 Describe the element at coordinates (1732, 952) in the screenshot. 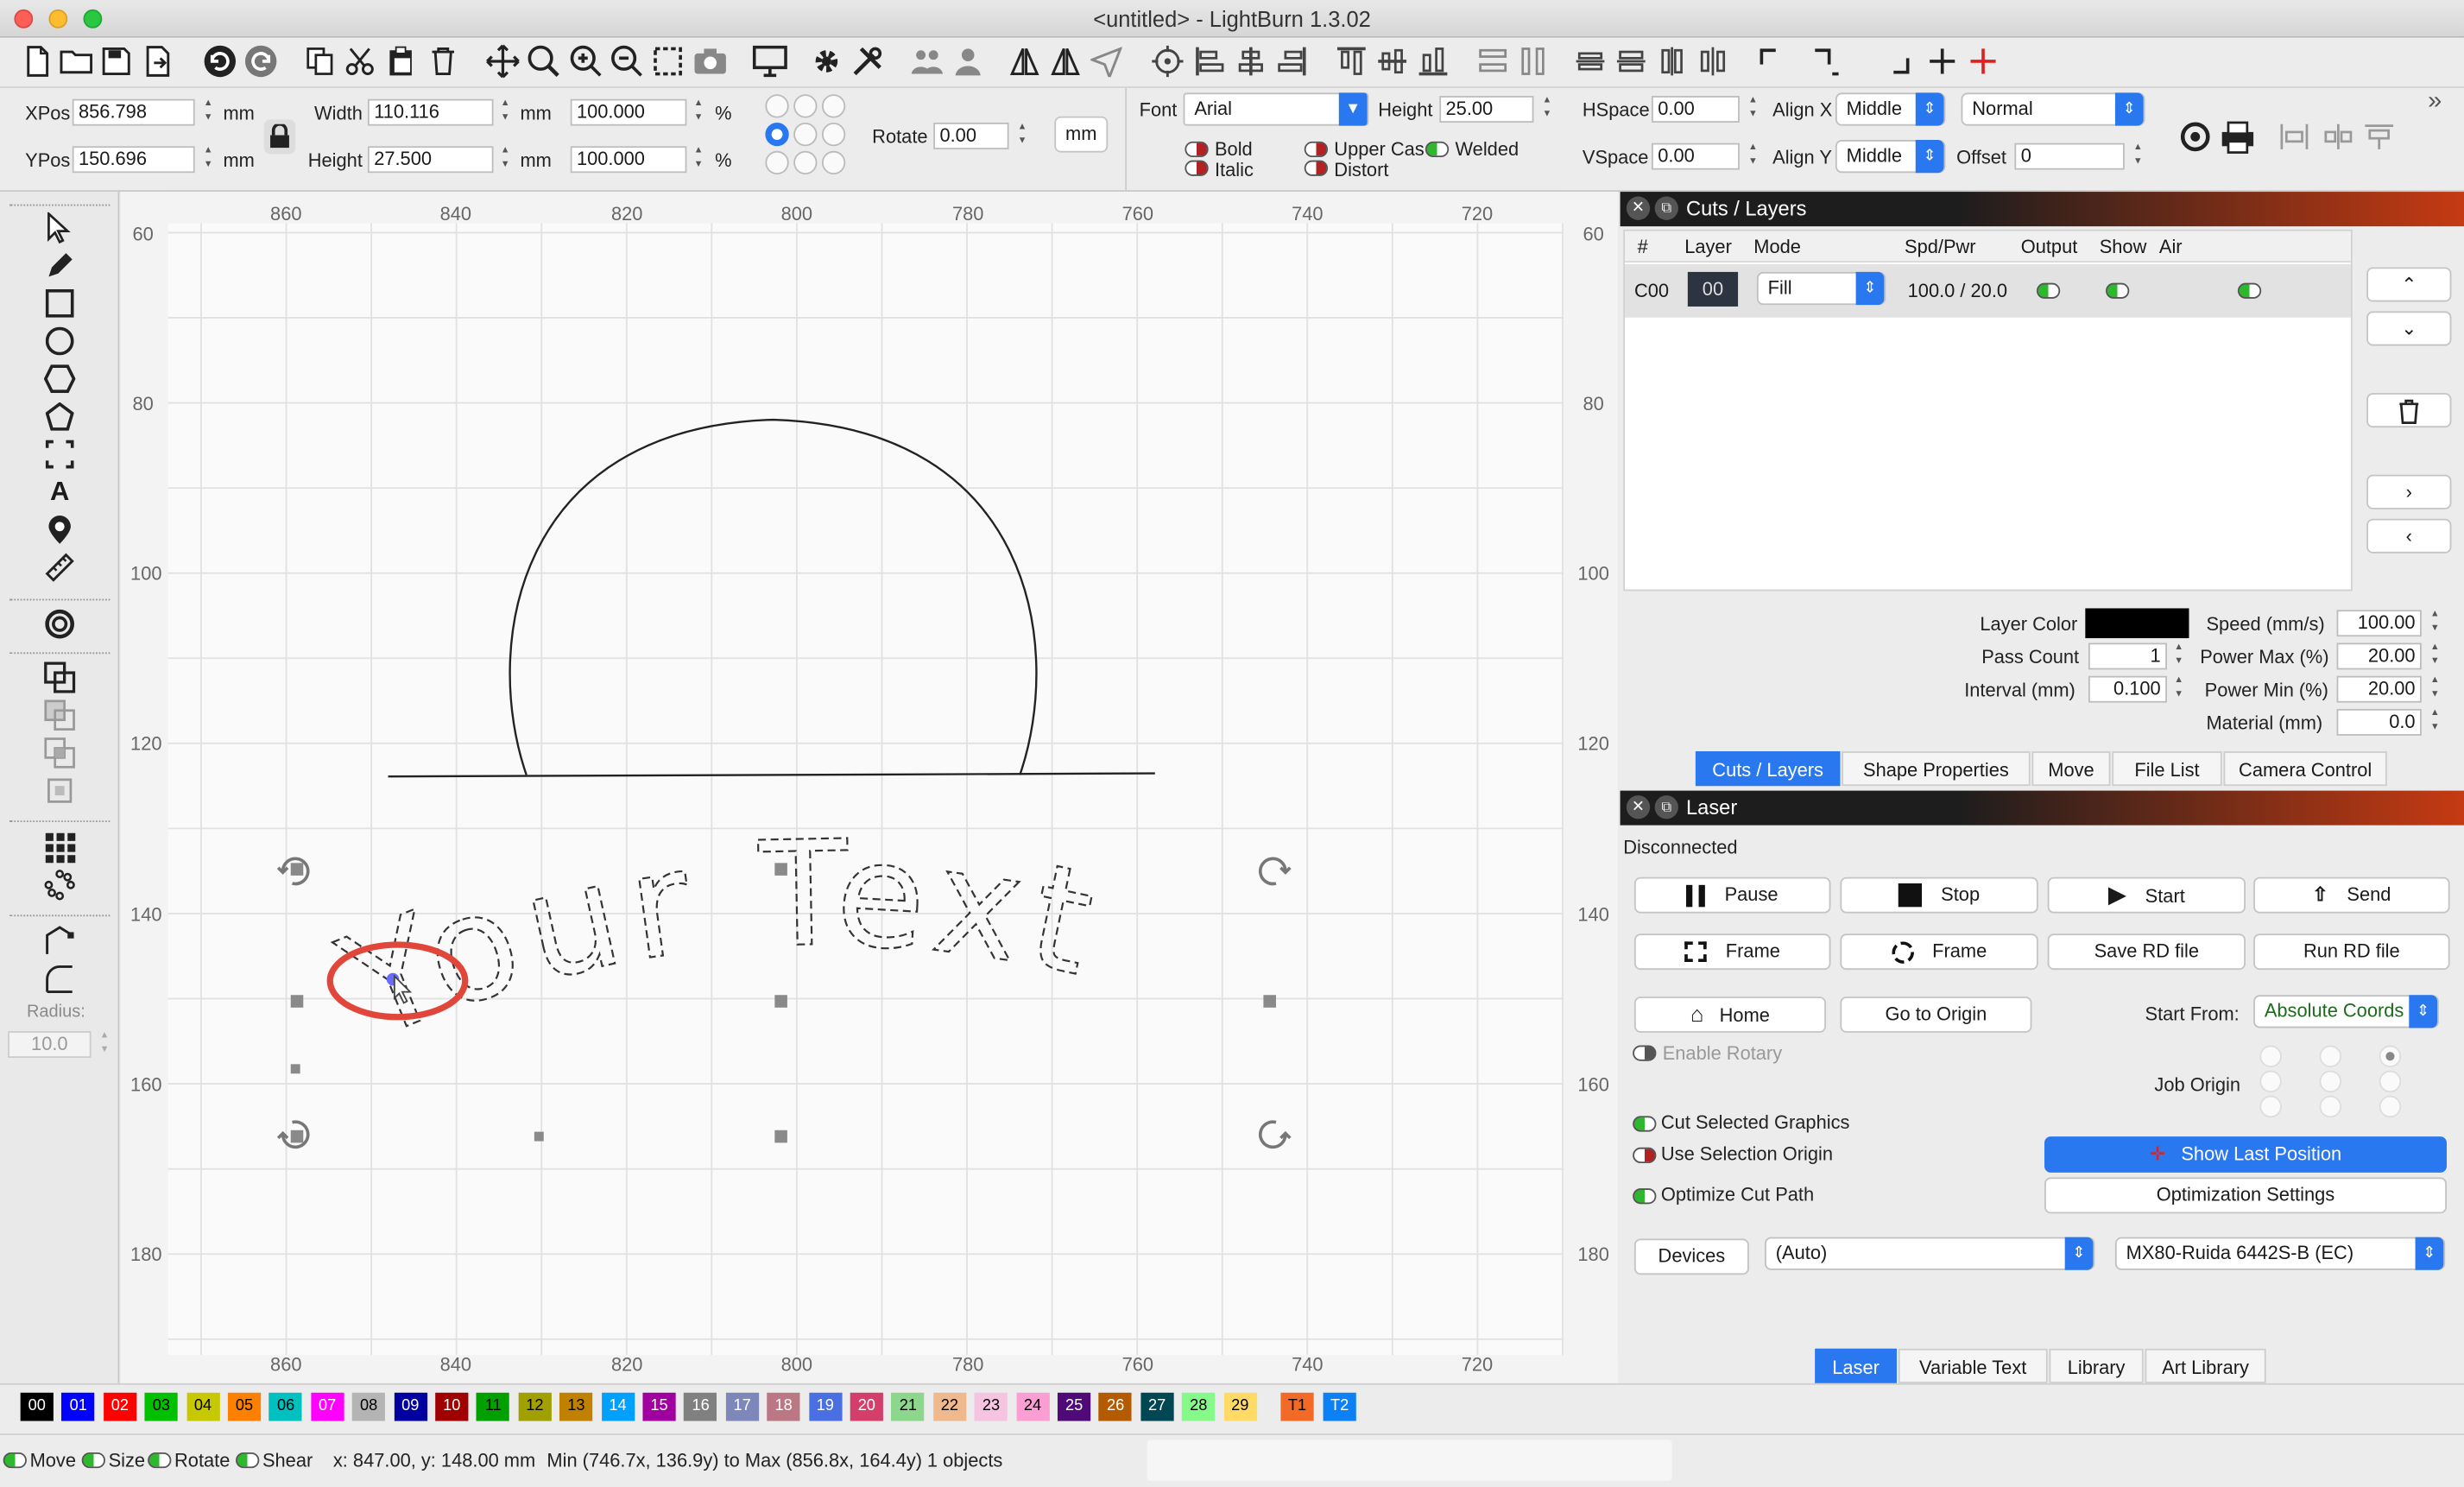

I see `frame-button: Frame` at that location.